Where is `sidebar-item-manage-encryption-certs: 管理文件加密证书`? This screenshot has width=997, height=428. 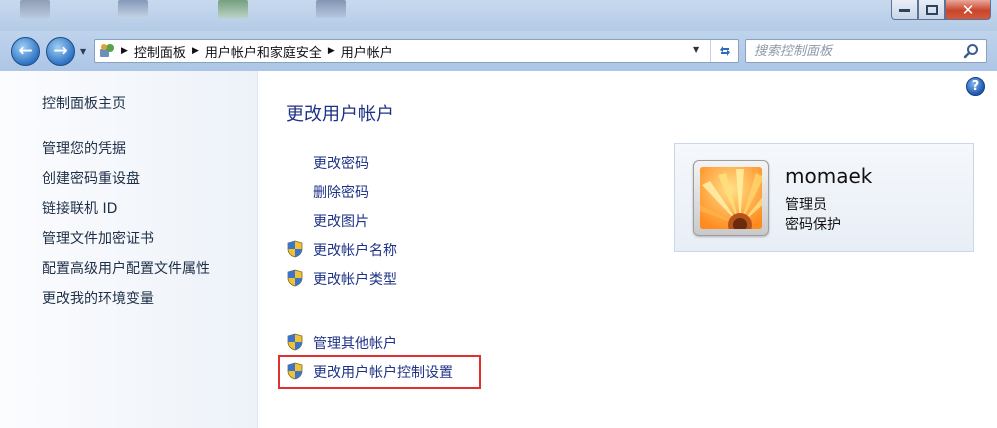 sidebar-item-manage-encryption-certs: 管理文件加密证书 is located at coordinates (98, 238).